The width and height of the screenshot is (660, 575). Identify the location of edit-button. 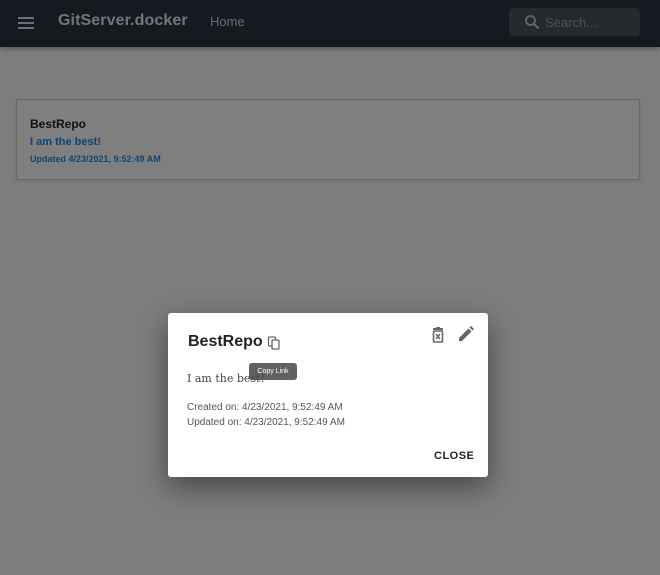
(466, 335).